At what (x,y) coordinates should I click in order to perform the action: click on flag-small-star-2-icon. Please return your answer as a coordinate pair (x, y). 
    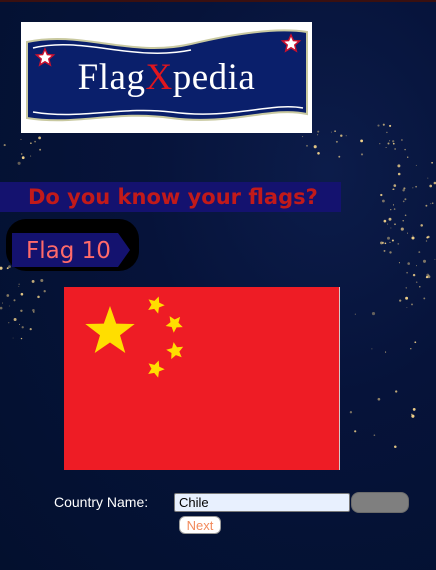
    Looking at the image, I should click on (174, 324).